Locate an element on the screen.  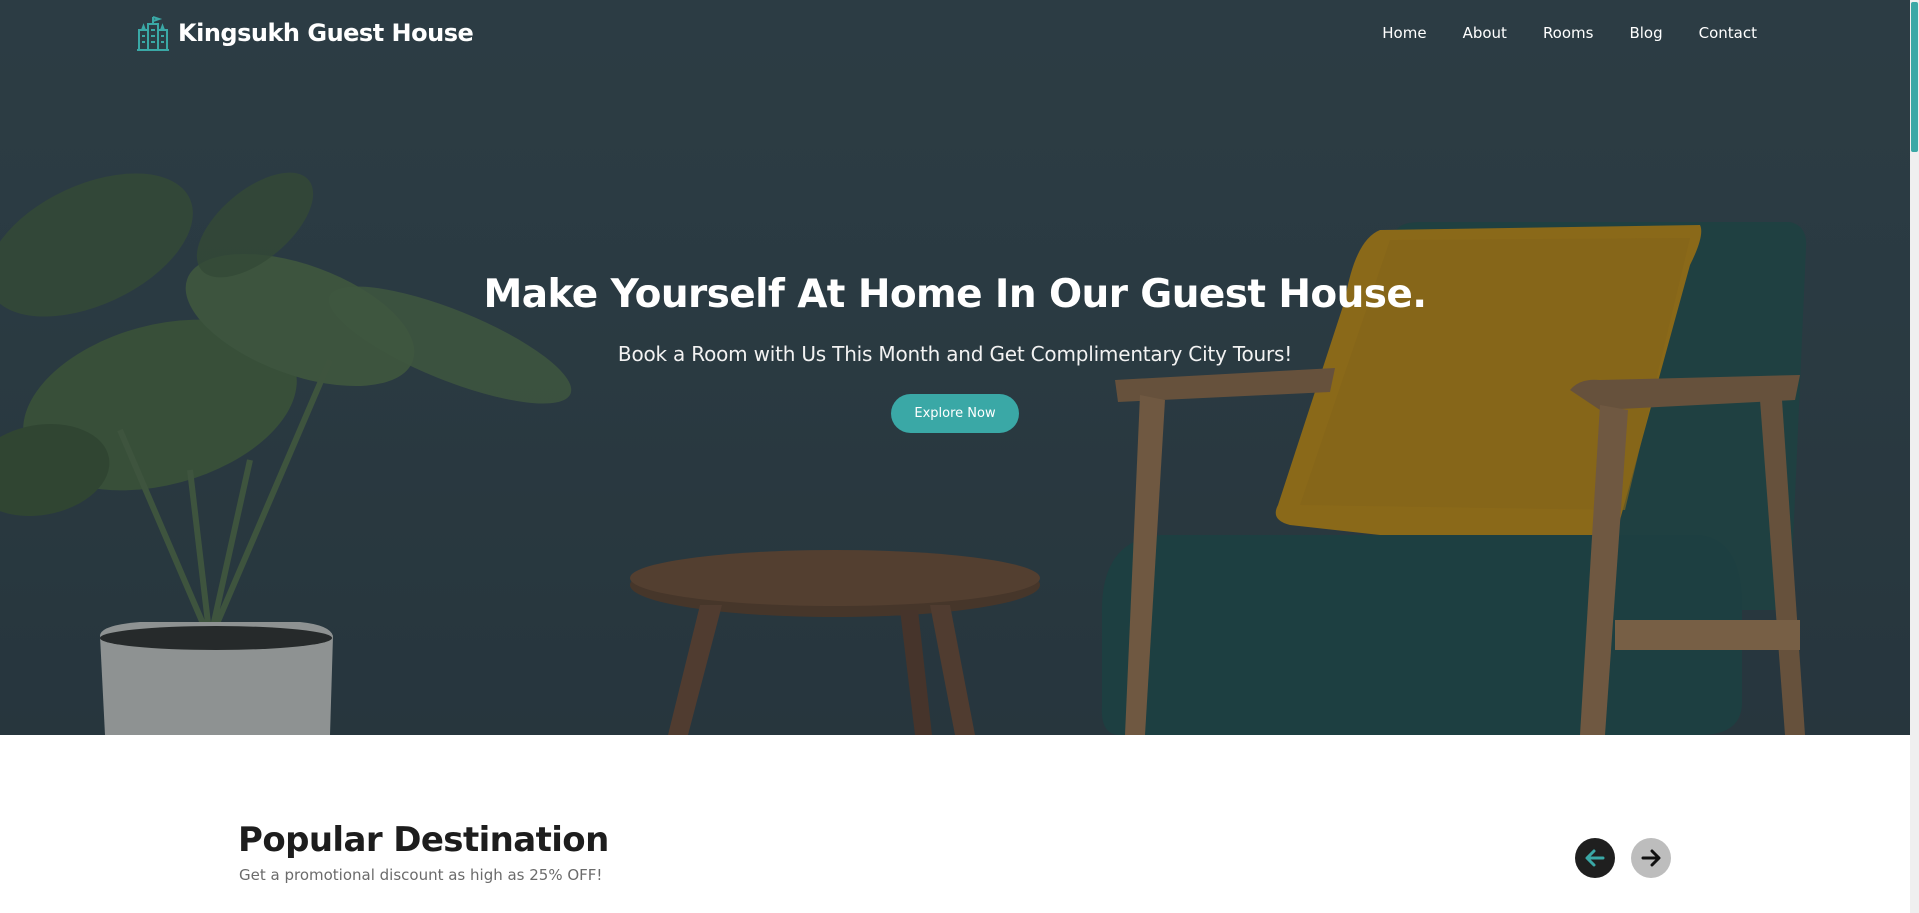
scrollbar-thumb is located at coordinates (1914, 77).